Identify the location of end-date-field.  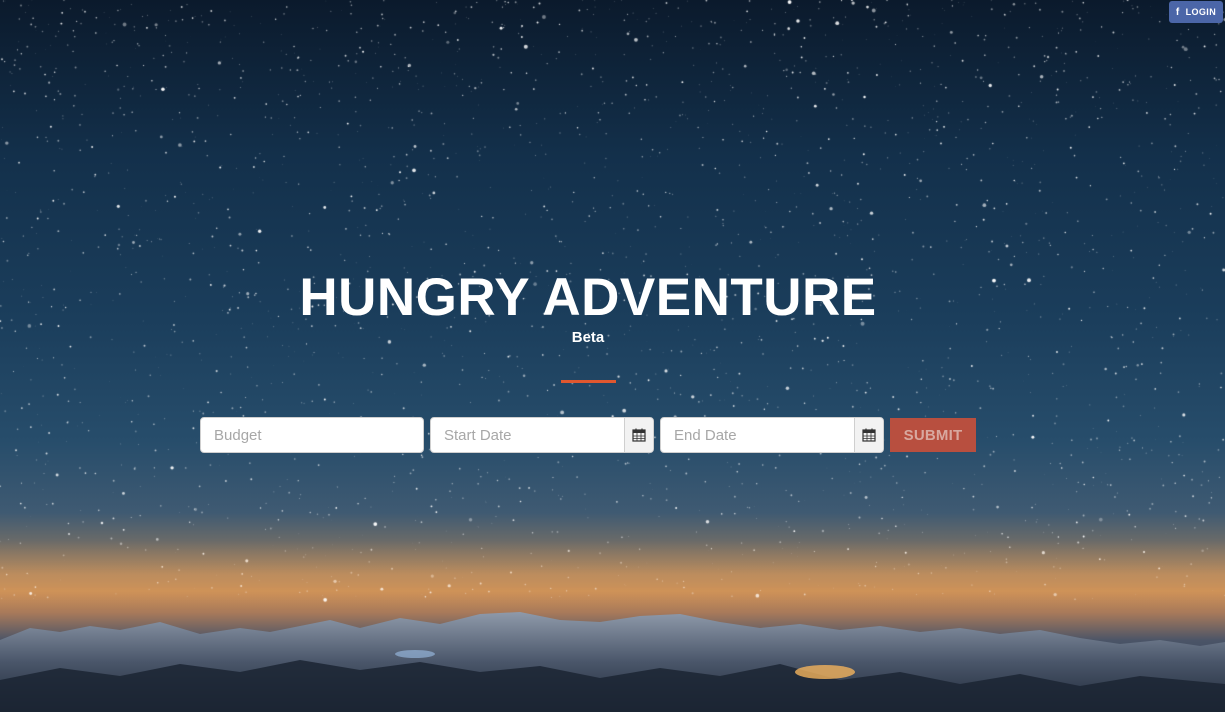
(772, 435).